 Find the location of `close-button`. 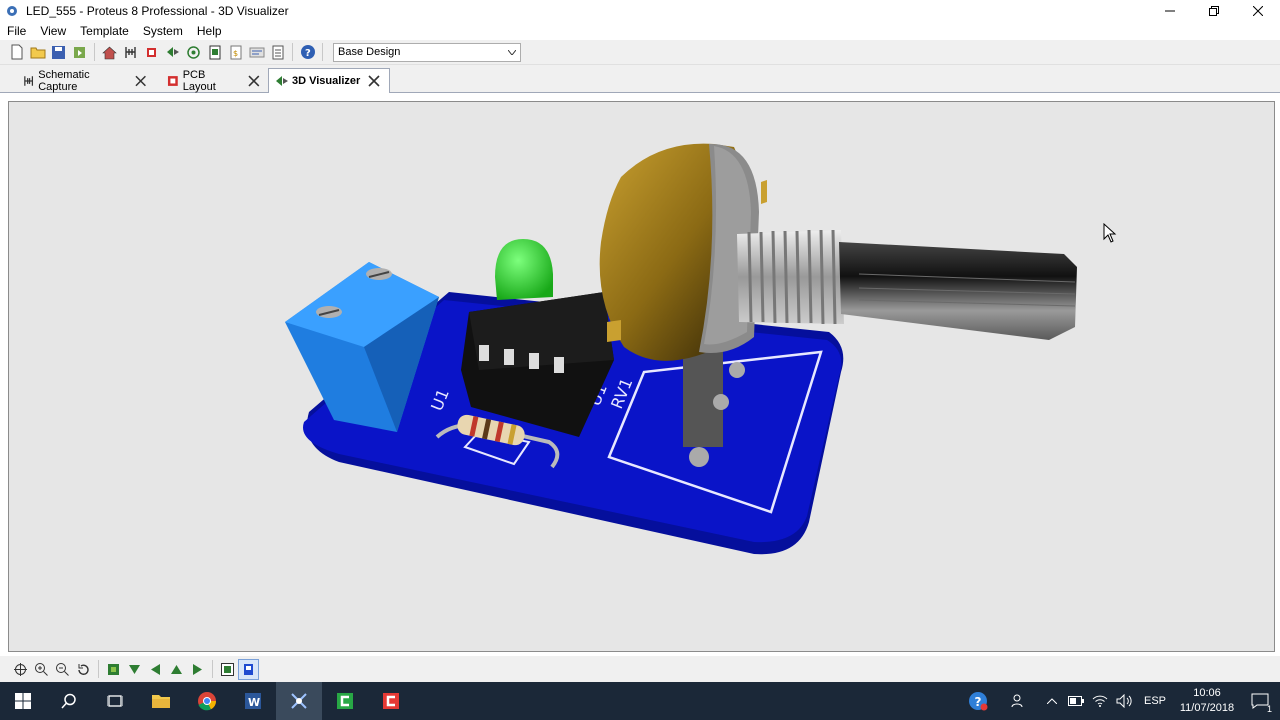

close-button is located at coordinates (1258, 11).